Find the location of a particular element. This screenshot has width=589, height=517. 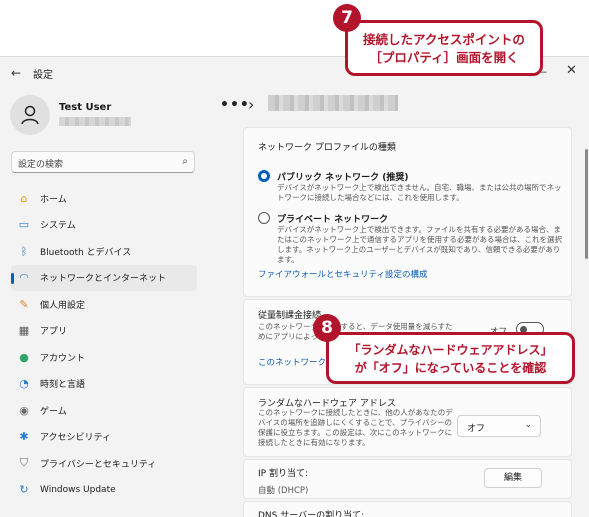

sidebar-item-label: アクセシビリティ is located at coordinates (76, 438).